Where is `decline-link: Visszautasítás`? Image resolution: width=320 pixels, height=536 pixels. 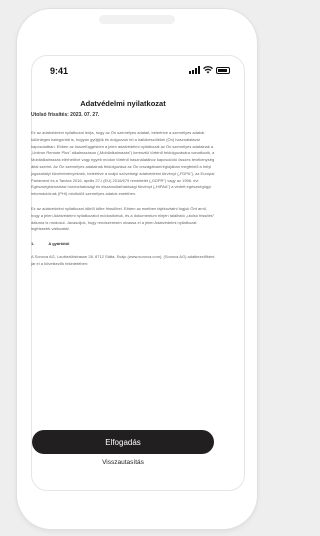 decline-link: Visszautasítás is located at coordinates (123, 465).